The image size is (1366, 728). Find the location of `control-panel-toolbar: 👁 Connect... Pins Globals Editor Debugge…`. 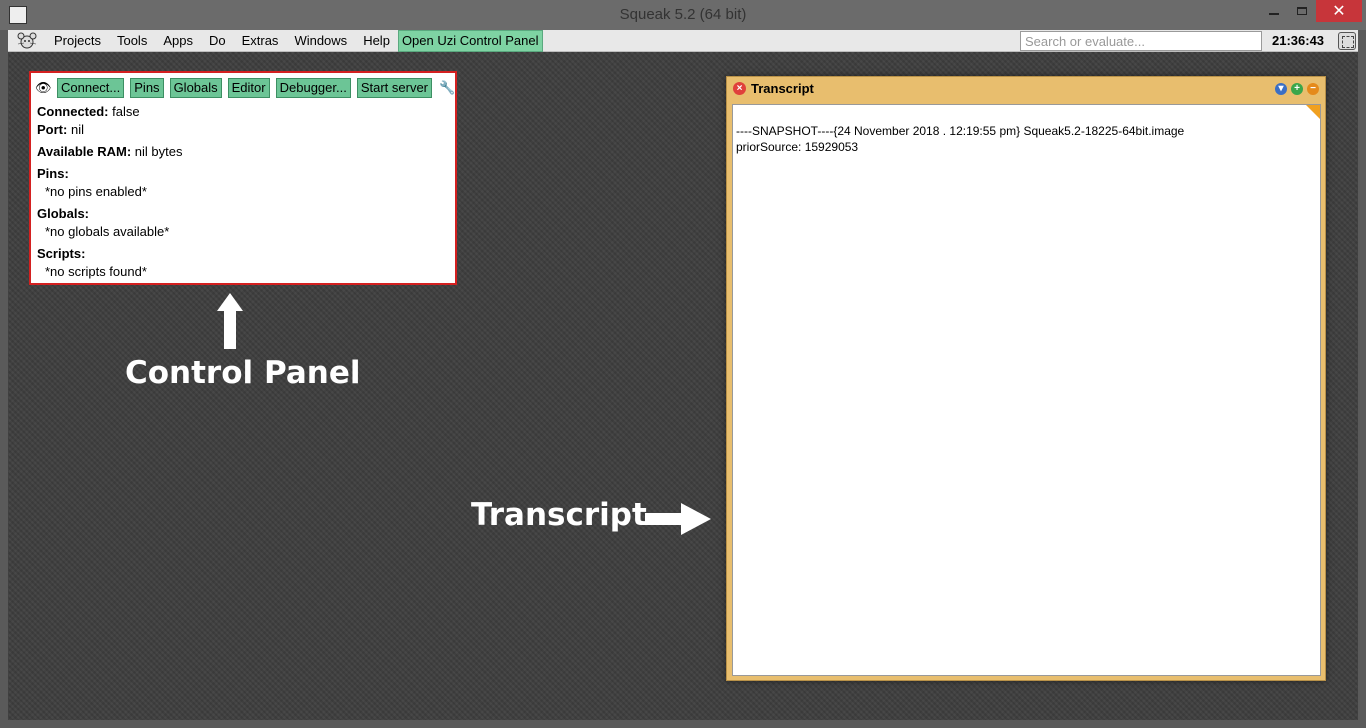

control-panel-toolbar: 👁 Connect... Pins Globals Editor Debugge… is located at coordinates (245, 88).